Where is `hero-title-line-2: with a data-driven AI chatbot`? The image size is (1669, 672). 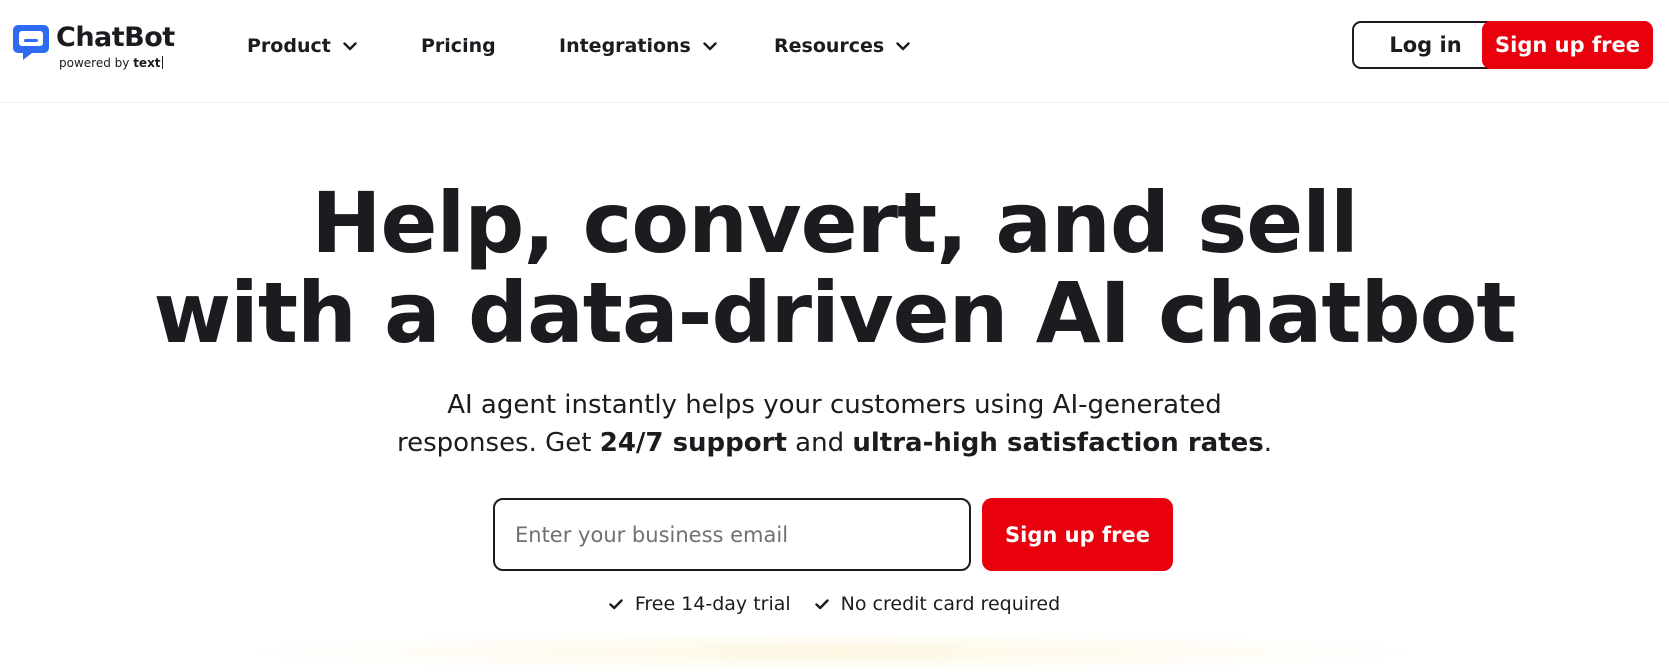 hero-title-line-2: with a data-driven AI chatbot is located at coordinates (834, 313).